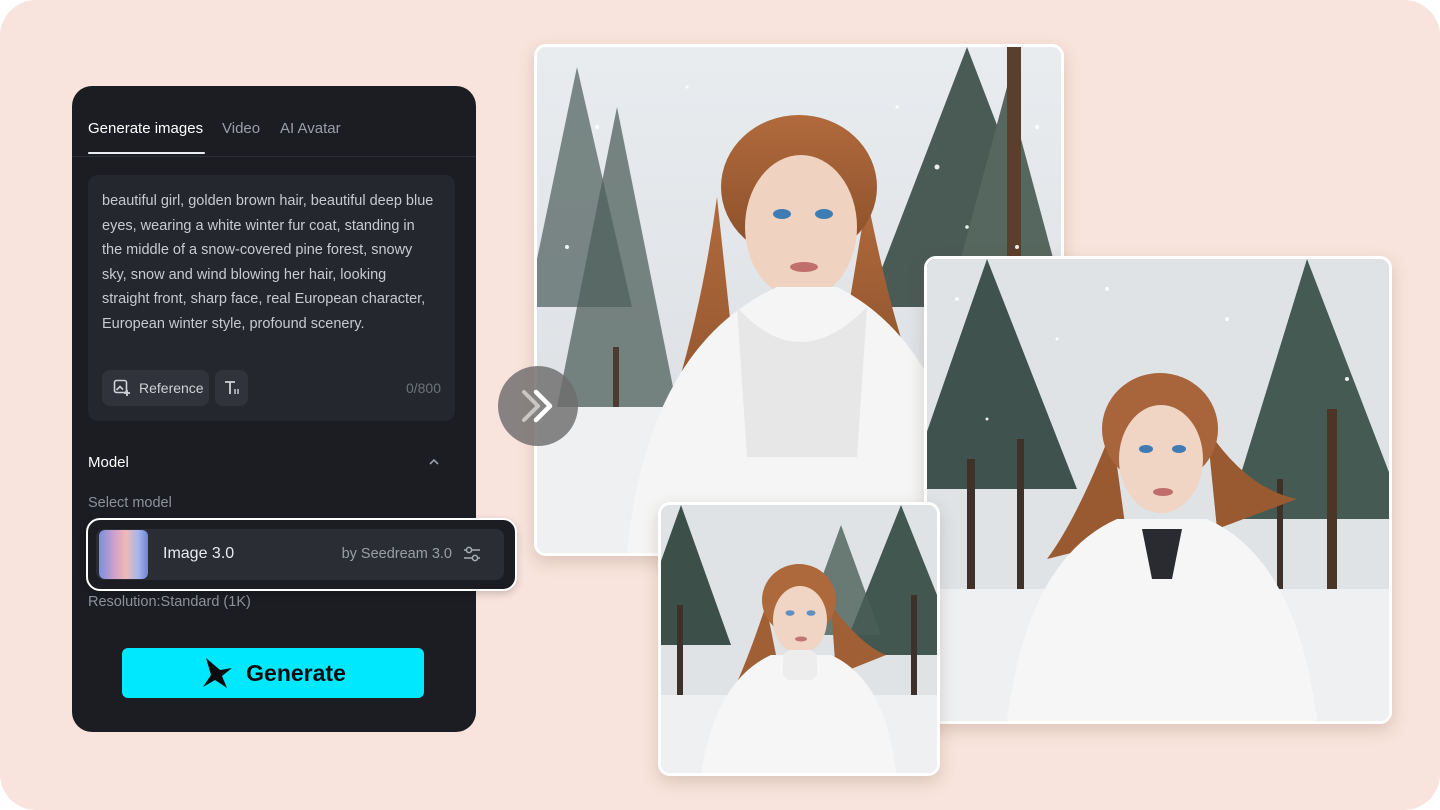 Image resolution: width=1440 pixels, height=810 pixels. I want to click on model-provider: by Seedream 3.0, so click(396, 554).